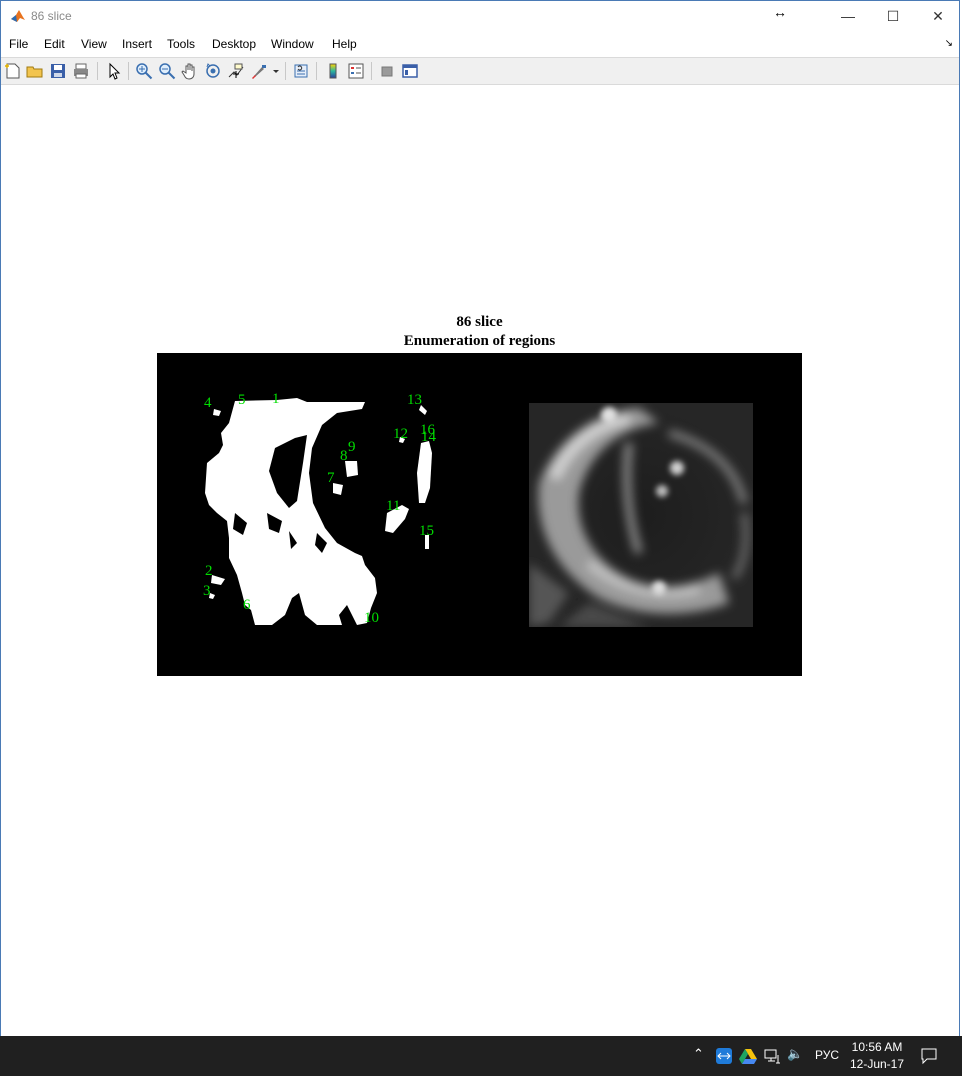 The height and width of the screenshot is (1076, 962). Describe the element at coordinates (393, 506) in the screenshot. I see `region-label-11: 11` at that location.